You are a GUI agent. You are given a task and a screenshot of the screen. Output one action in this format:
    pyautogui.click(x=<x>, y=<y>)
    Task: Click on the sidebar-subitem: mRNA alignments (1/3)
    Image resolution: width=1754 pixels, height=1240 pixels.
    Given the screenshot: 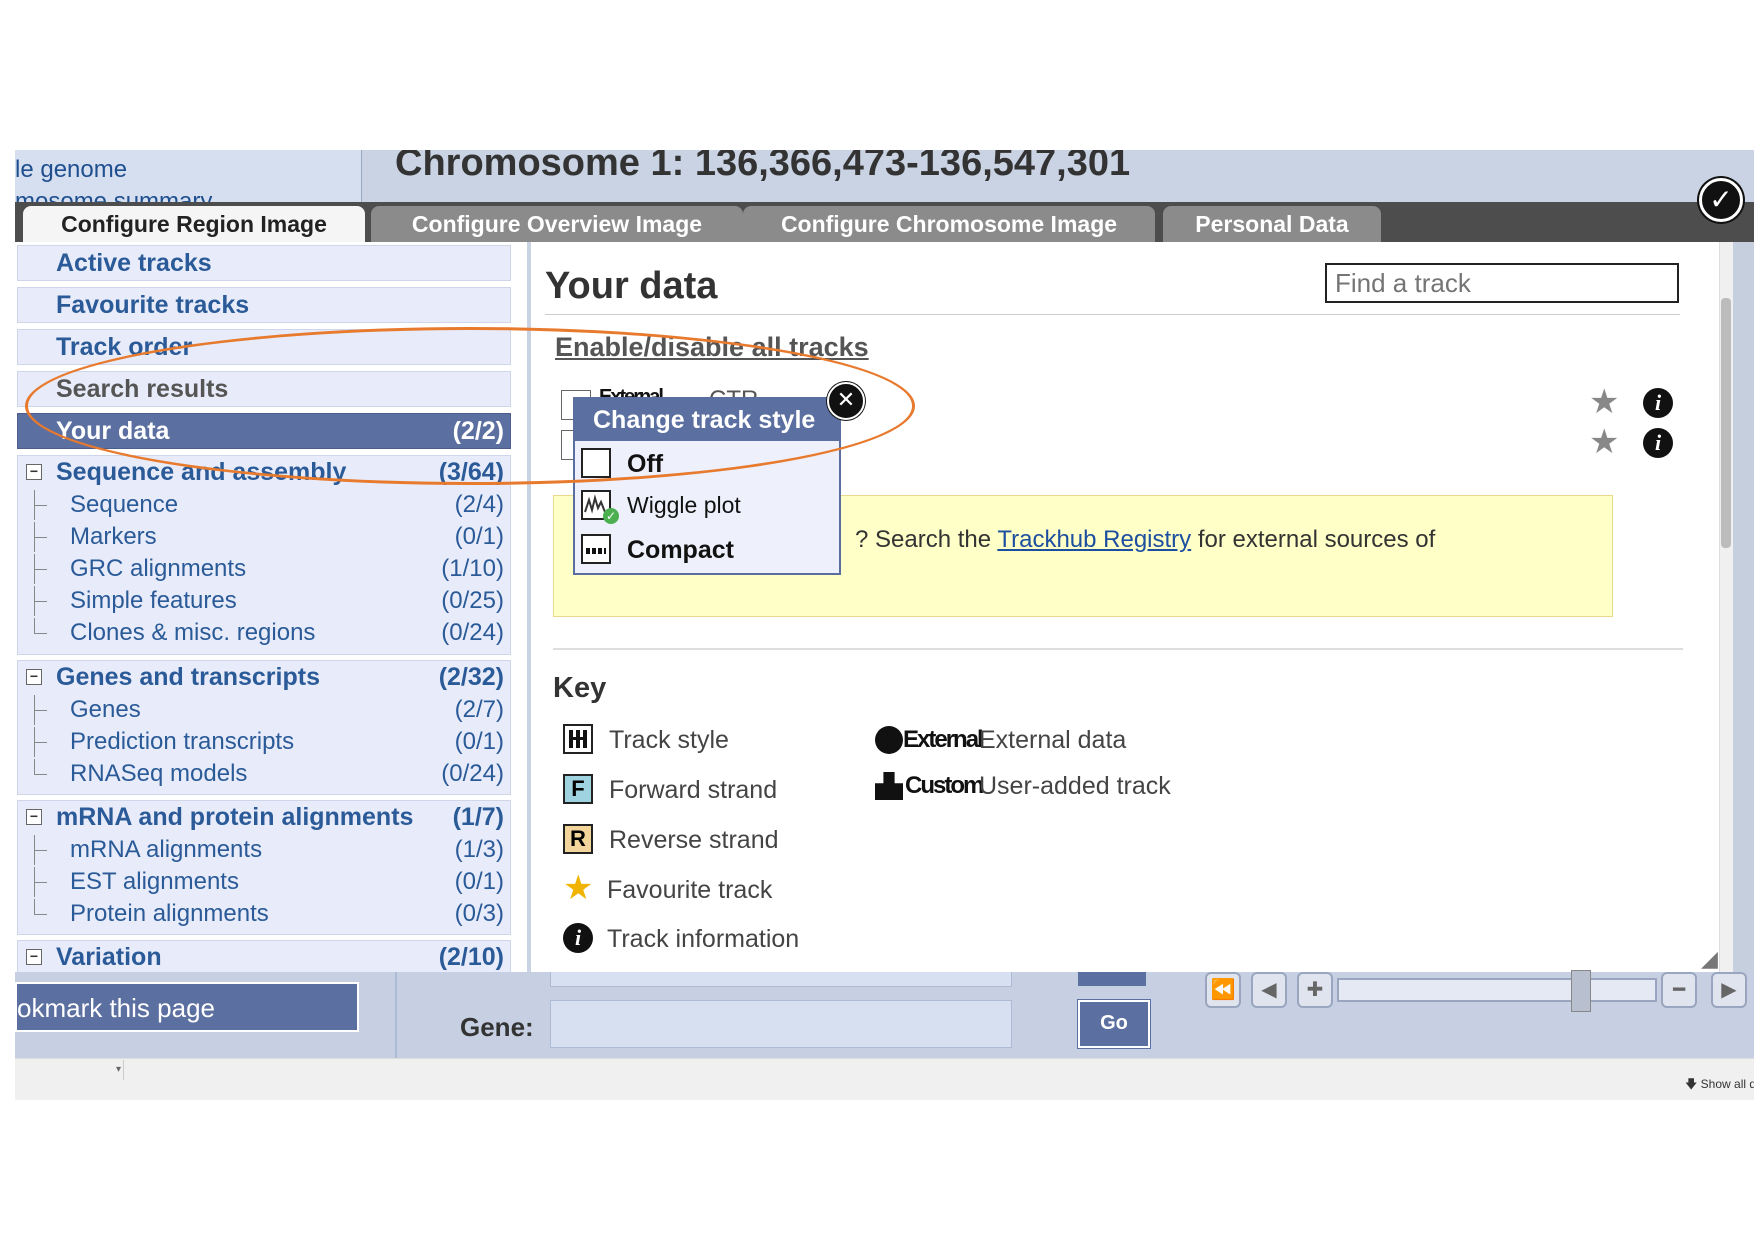 What is the action you would take?
    pyautogui.click(x=264, y=850)
    